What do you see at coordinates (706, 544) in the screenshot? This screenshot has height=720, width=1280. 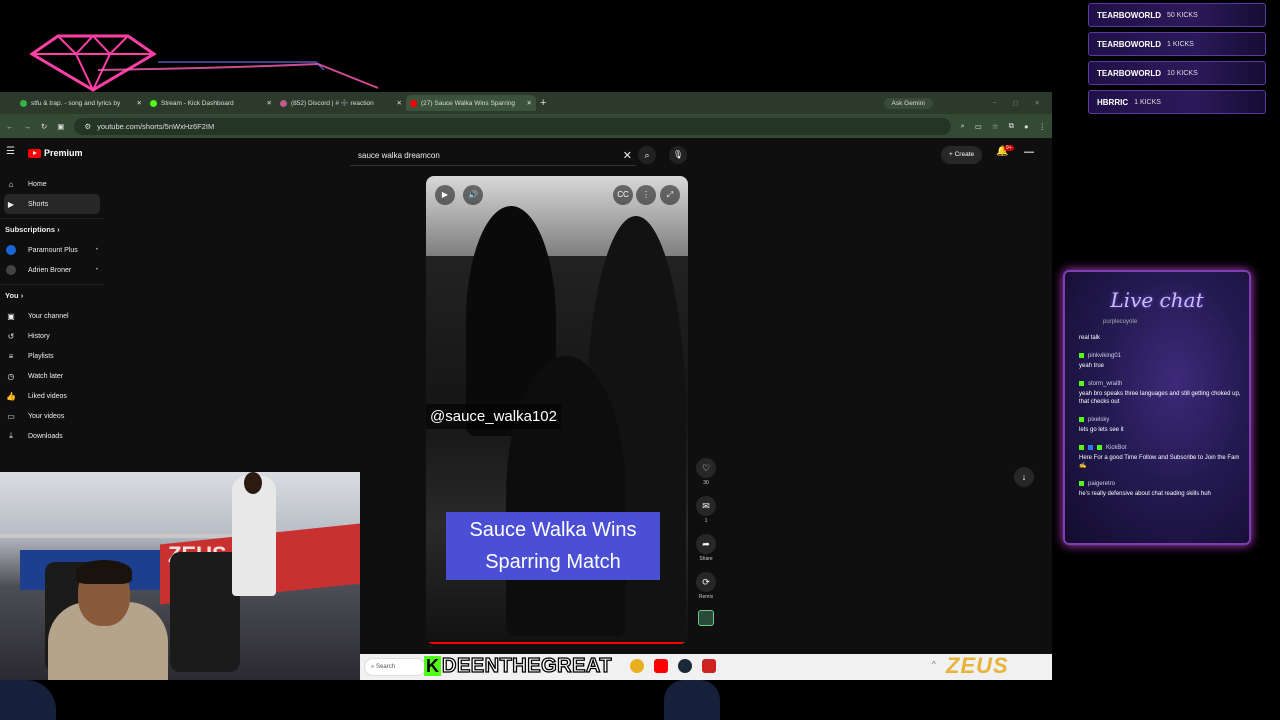 I see `share-button: ➦` at bounding box center [706, 544].